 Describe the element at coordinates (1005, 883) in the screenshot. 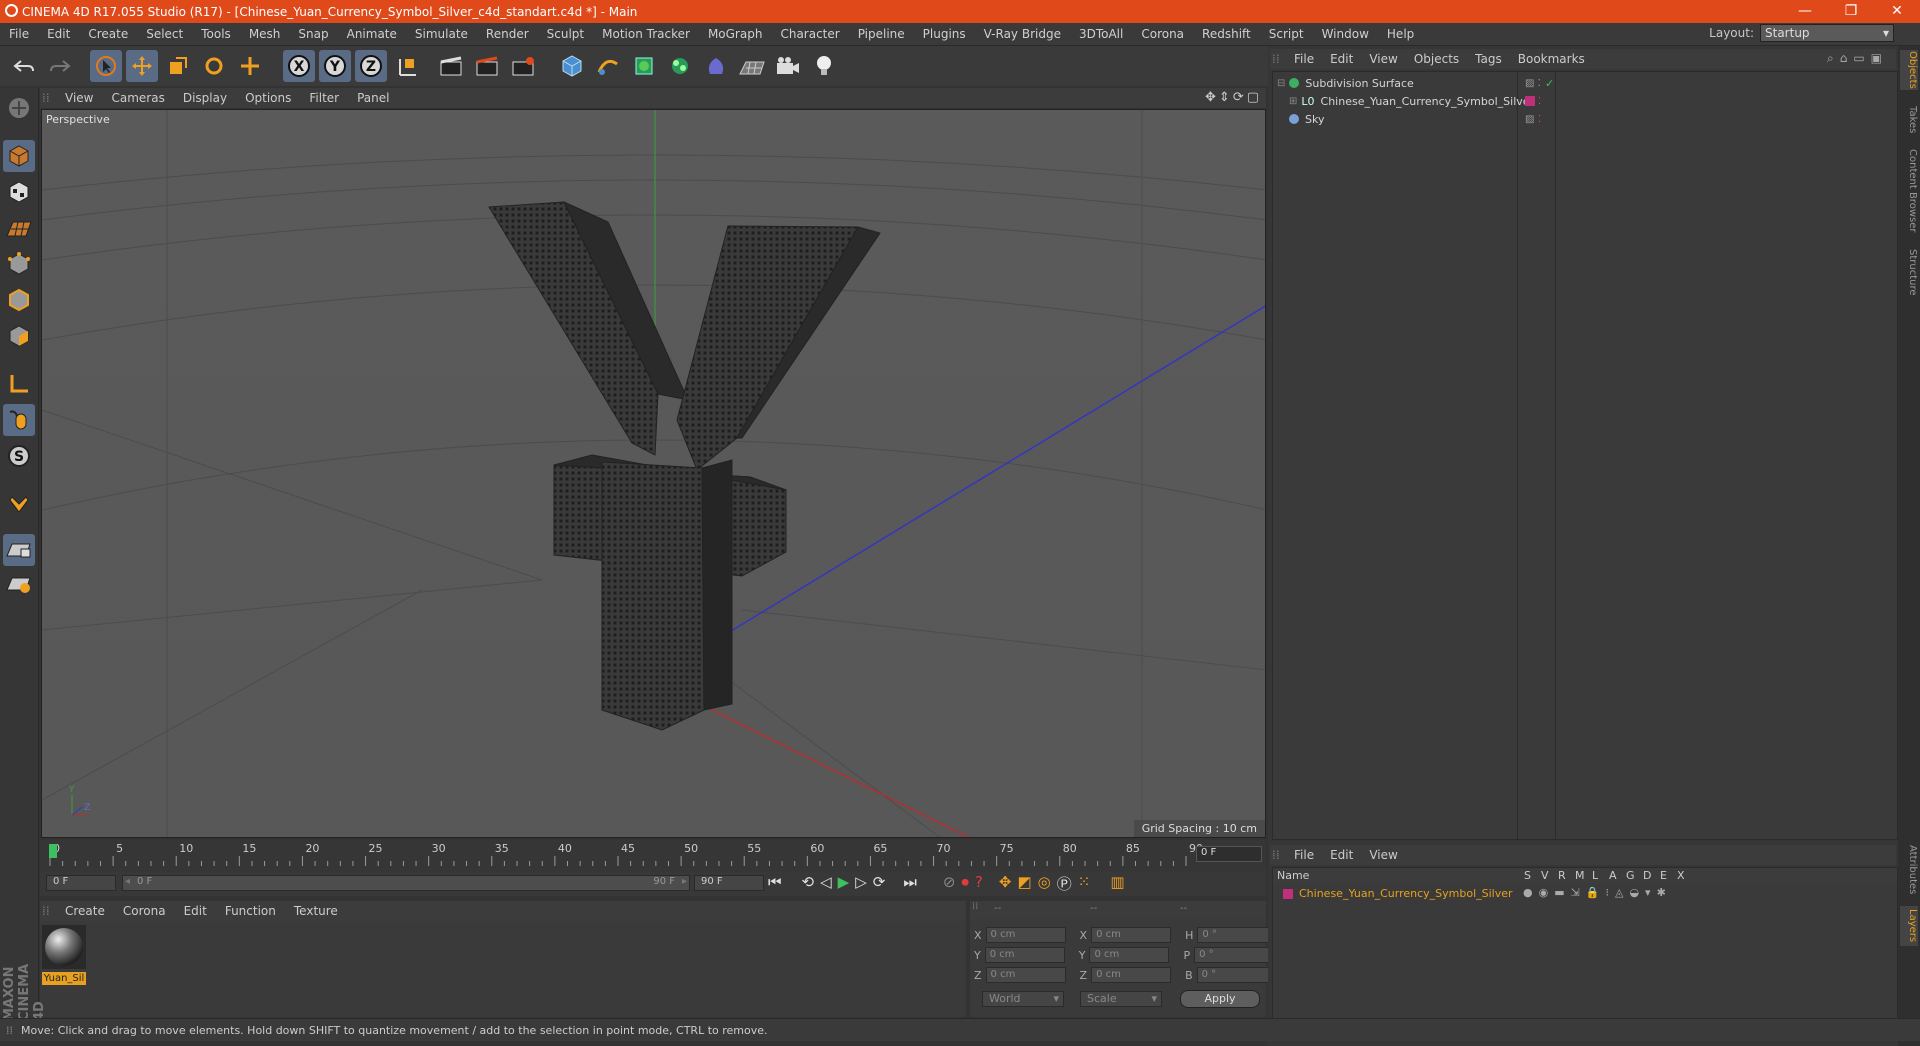

I see `key-position-button: ✥` at that location.